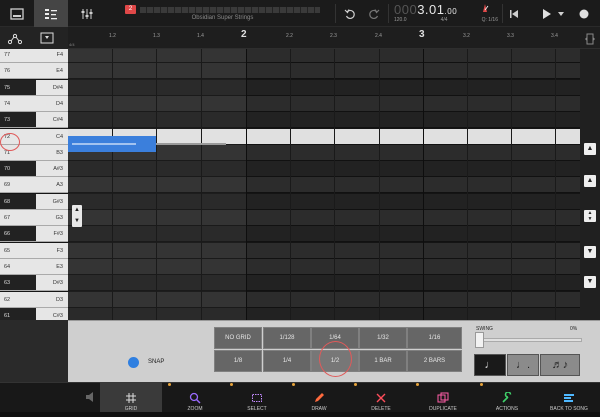 The height and width of the screenshot is (417, 600). I want to click on window-icon, so click(47, 38).